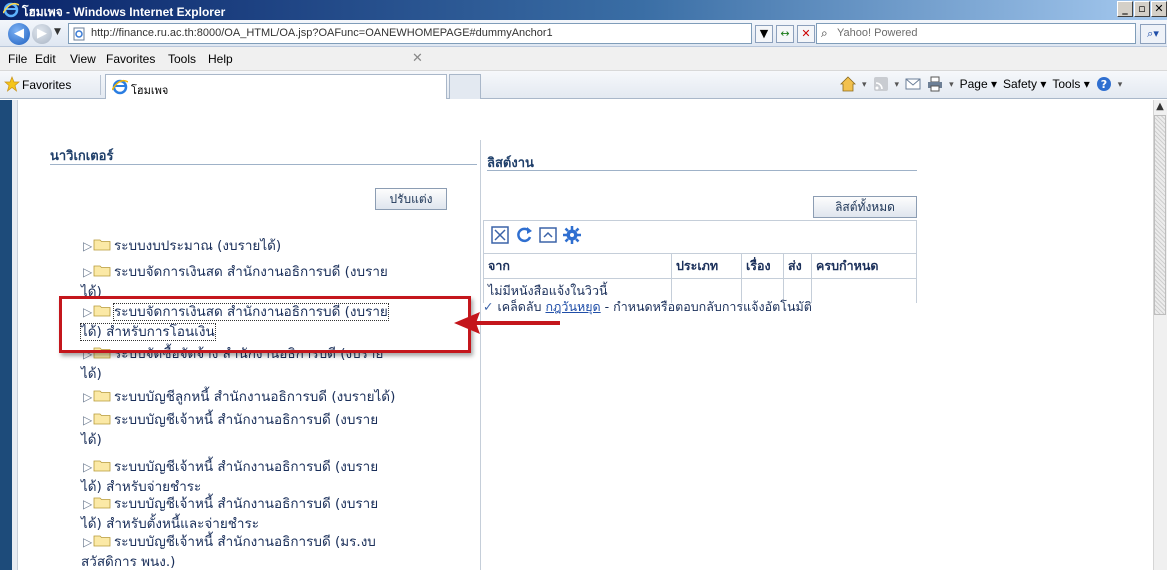 This screenshot has width=1167, height=570. I want to click on refresh-icon, so click(524, 235).